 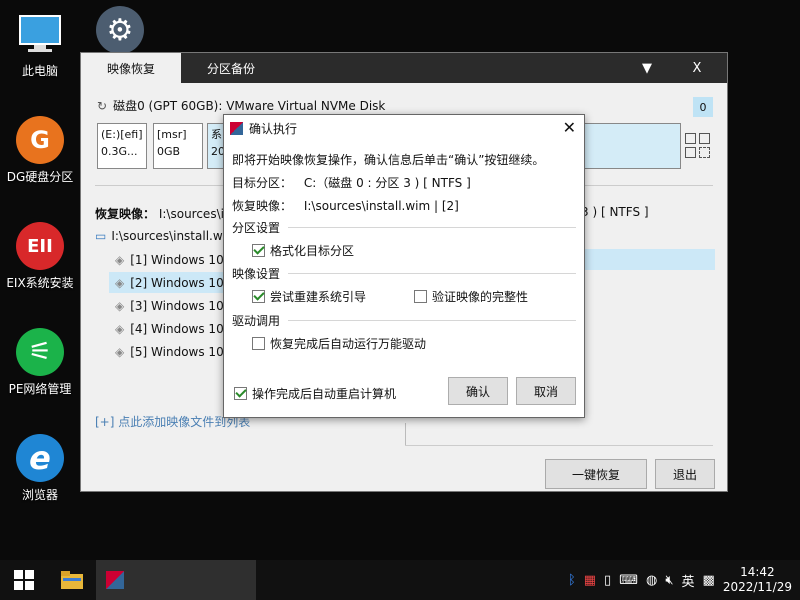 I want to click on desktop-icon-this-pc: 此电脑, so click(x=40, y=44).